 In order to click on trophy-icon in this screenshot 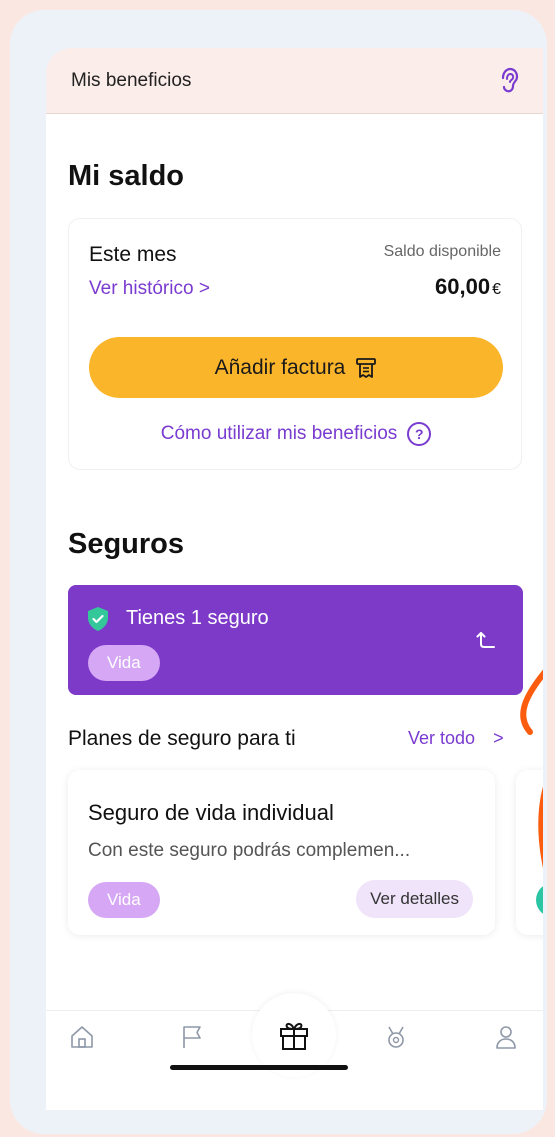, I will do `click(396, 1037)`.